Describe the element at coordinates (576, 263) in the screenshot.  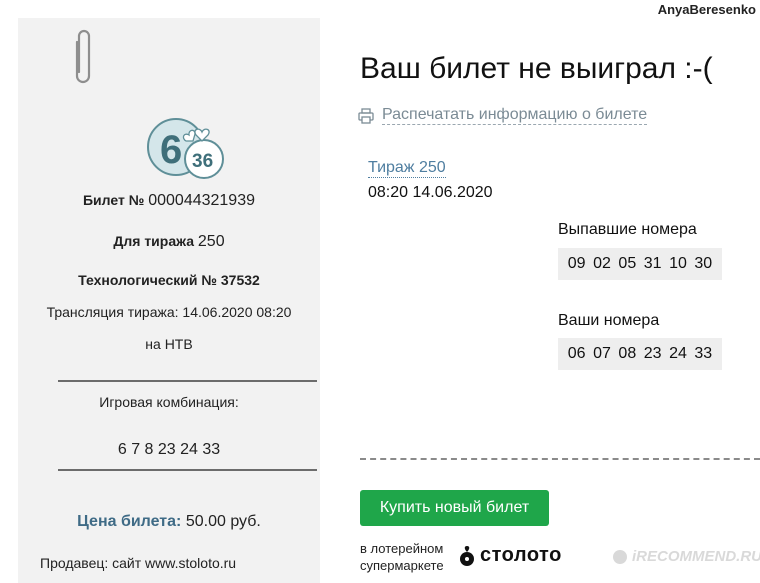
I see `drawn-number: 09` at that location.